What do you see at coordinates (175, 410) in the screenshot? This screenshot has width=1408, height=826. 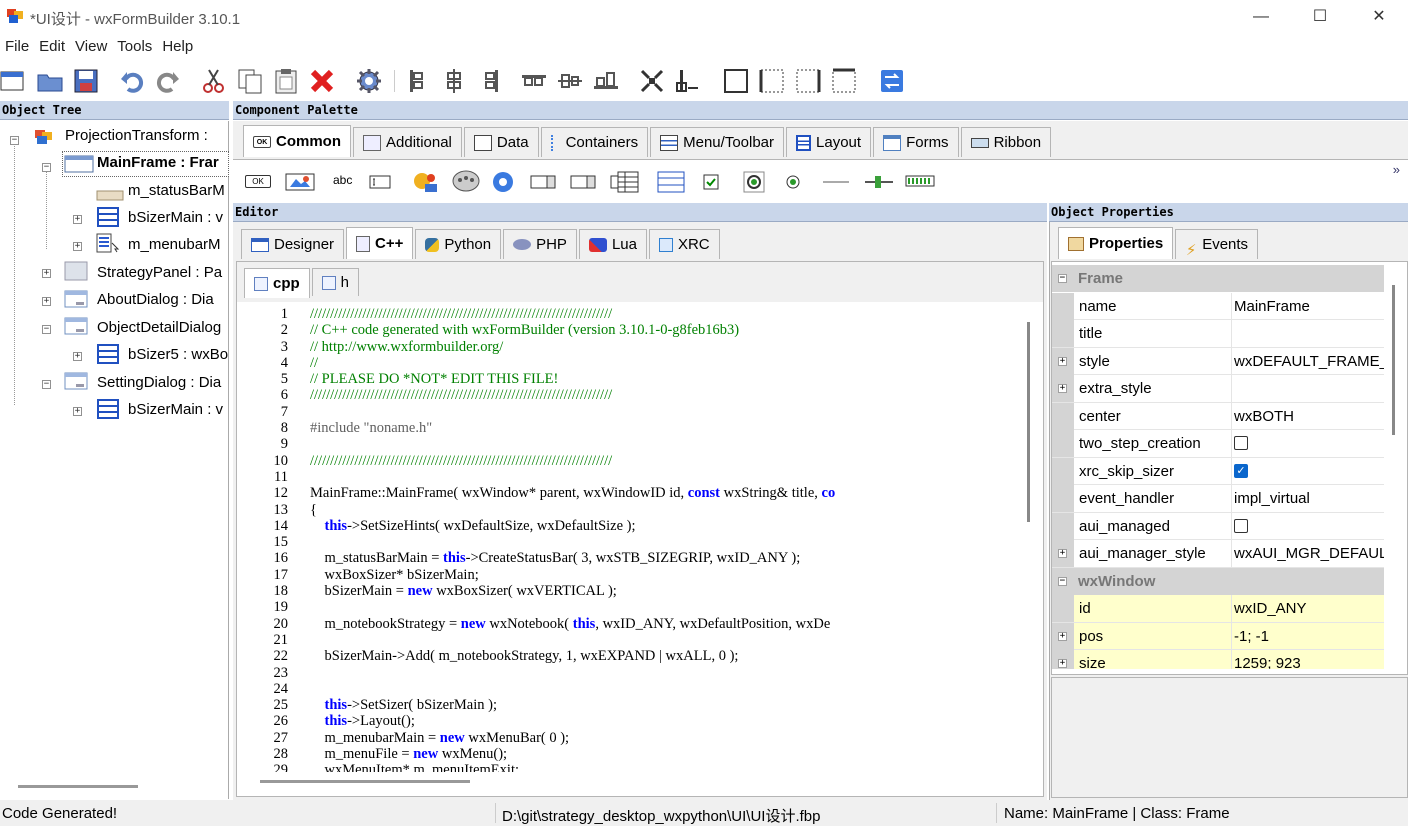 I see `tree-item-bsizermain-setting: bSizerMain : v` at bounding box center [175, 410].